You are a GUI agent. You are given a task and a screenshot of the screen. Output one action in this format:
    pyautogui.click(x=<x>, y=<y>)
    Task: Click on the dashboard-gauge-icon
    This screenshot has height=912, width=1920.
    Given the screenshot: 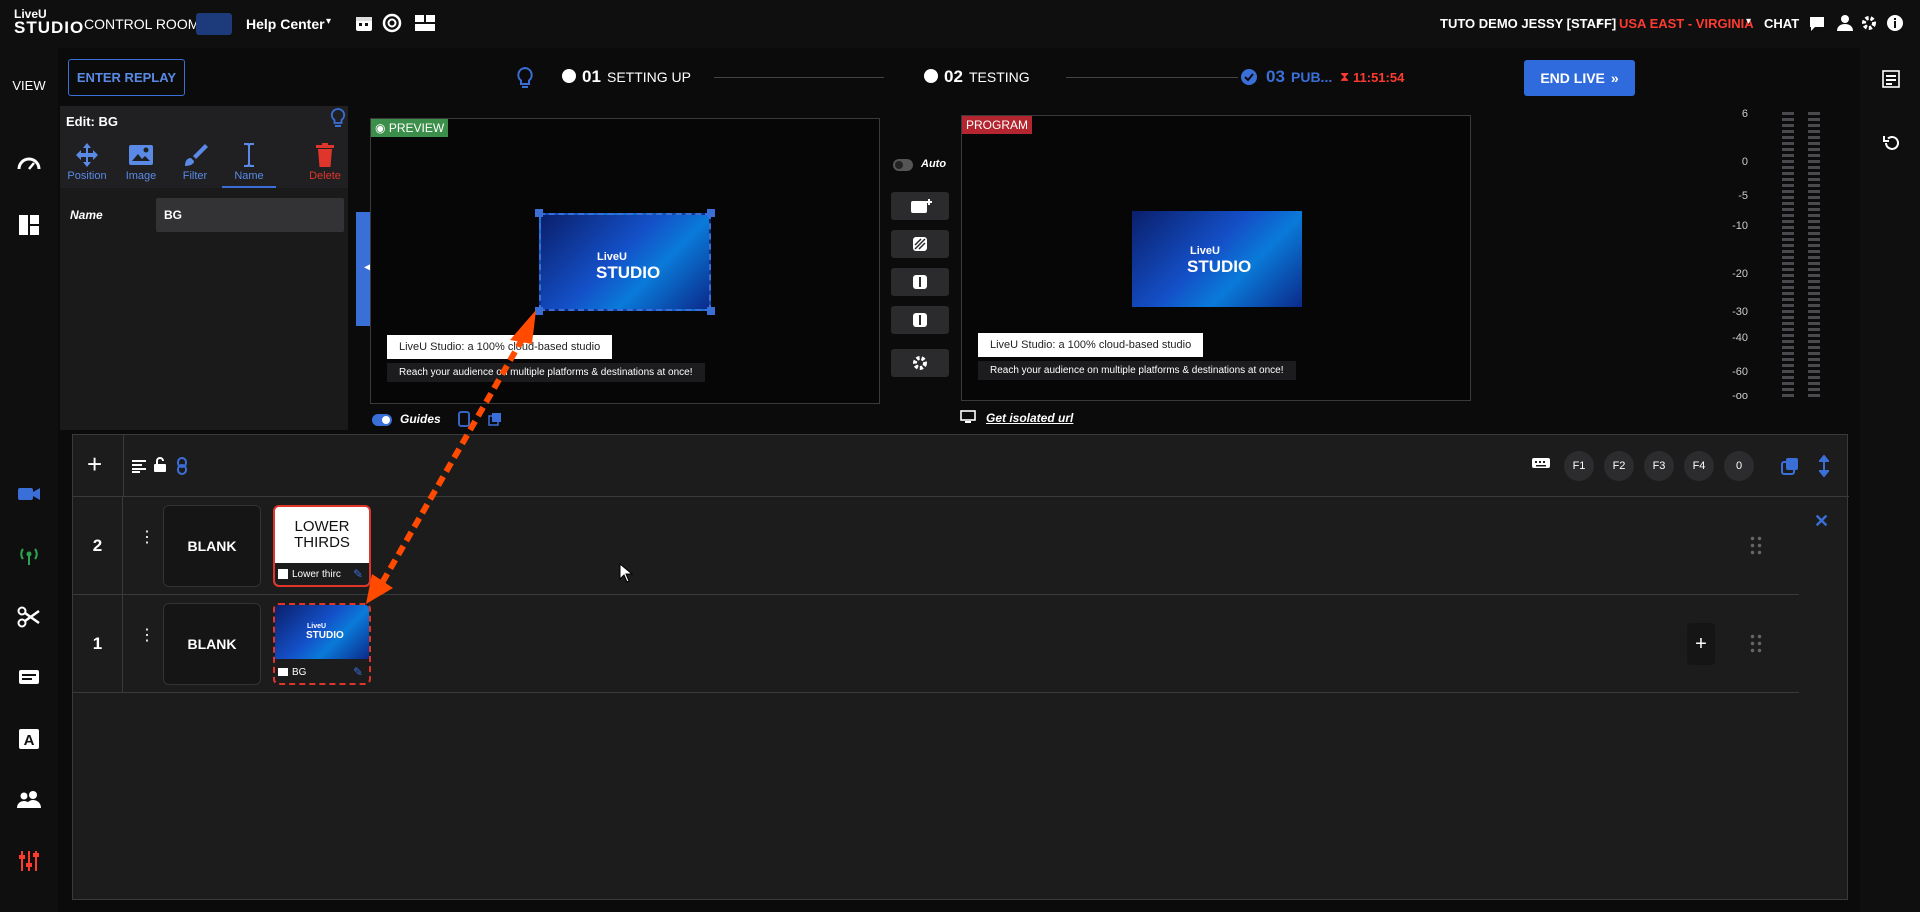 What is the action you would take?
    pyautogui.click(x=29, y=164)
    